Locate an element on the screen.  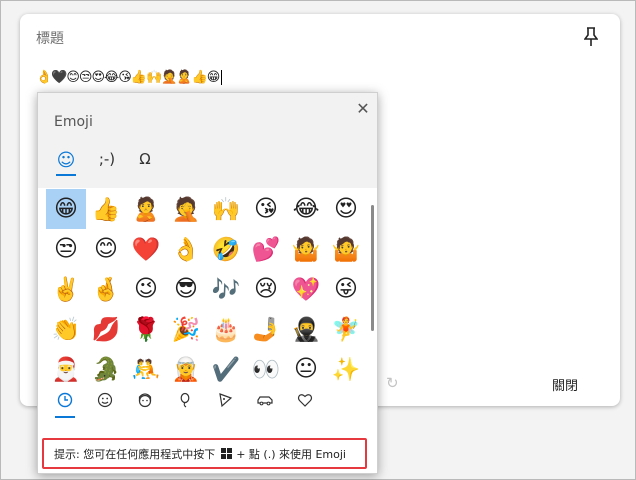
emoji-cell: 😍 is located at coordinates (346, 209).